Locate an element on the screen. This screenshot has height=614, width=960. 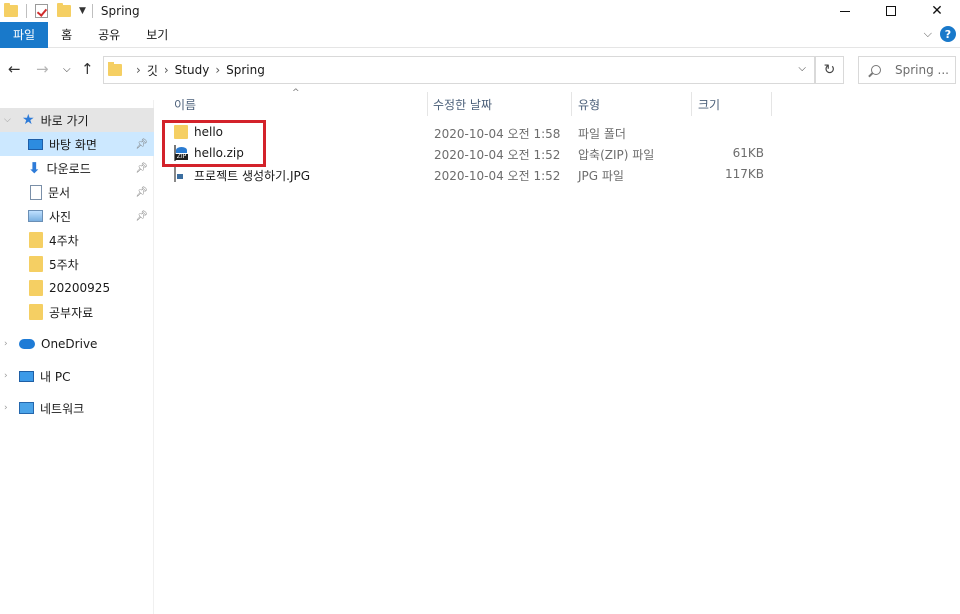
pc-icon is located at coordinates (26, 376).